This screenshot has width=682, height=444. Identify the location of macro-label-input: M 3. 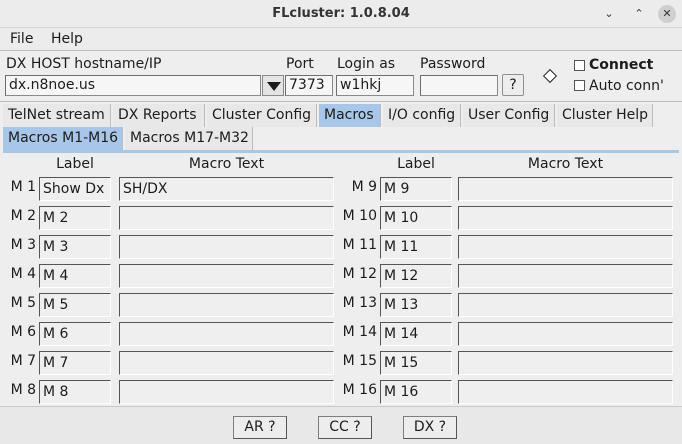
(75, 247).